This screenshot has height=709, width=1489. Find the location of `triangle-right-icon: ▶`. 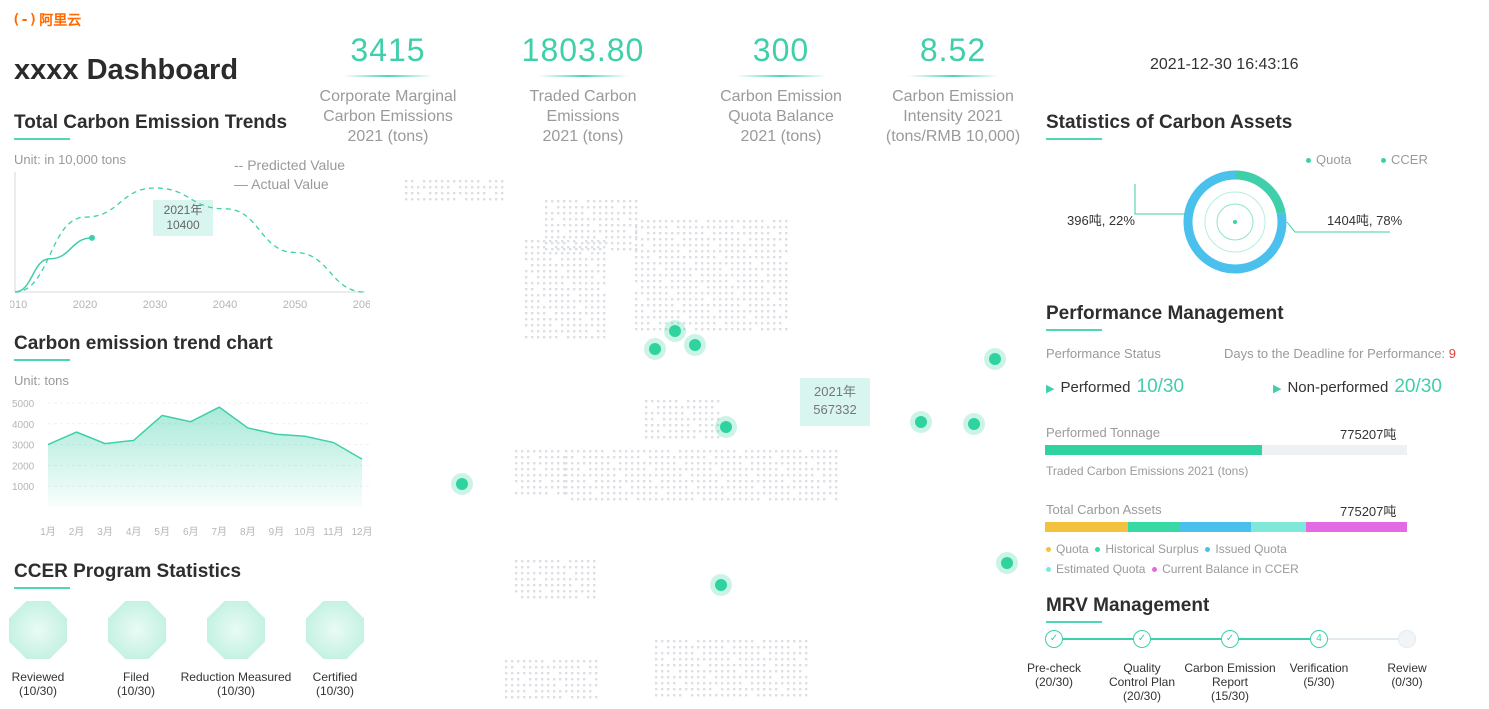

triangle-right-icon: ▶ is located at coordinates (1277, 389).